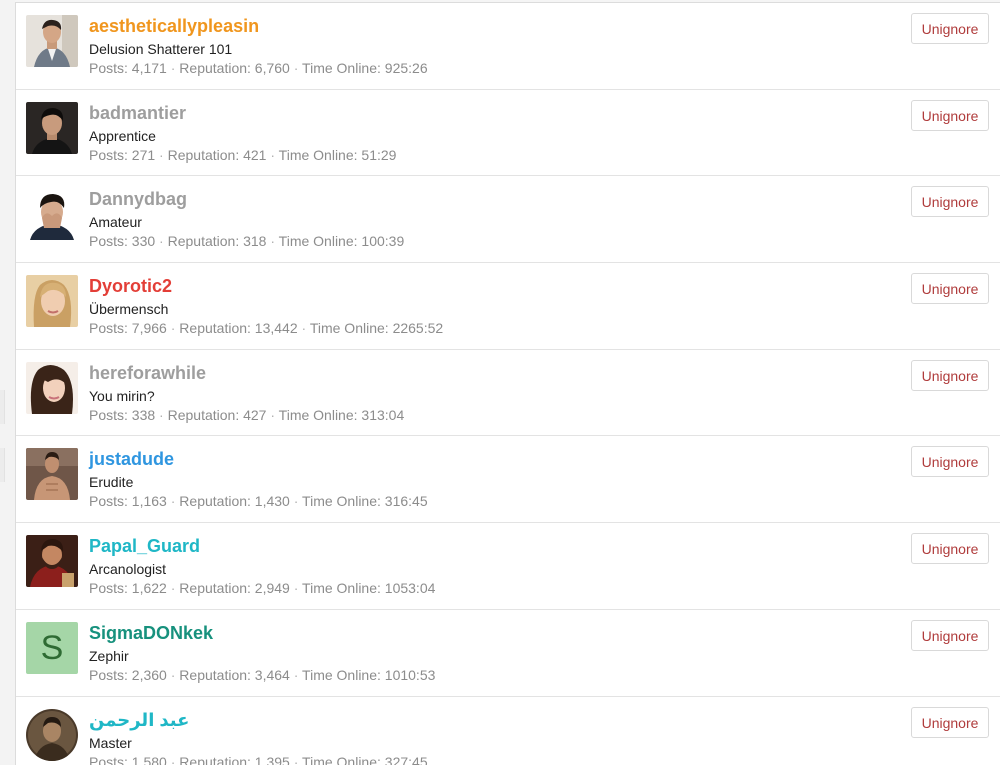 The height and width of the screenshot is (765, 1000). Describe the element at coordinates (151, 633) in the screenshot. I see `username: SigmaDONkek` at that location.